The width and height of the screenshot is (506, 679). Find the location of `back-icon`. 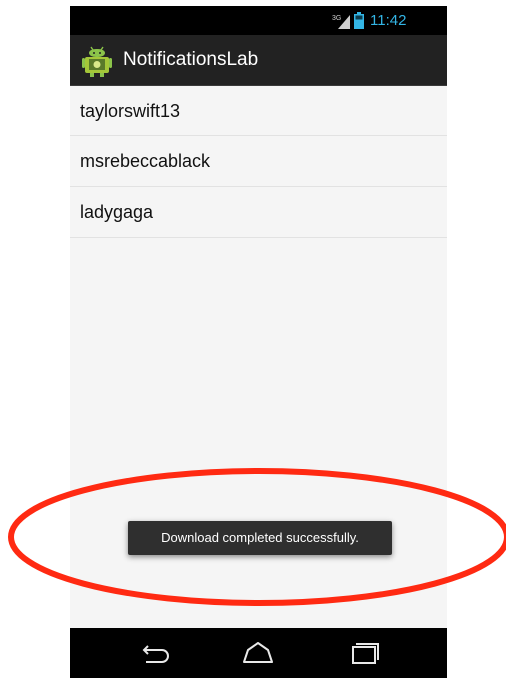

back-icon is located at coordinates (154, 653).